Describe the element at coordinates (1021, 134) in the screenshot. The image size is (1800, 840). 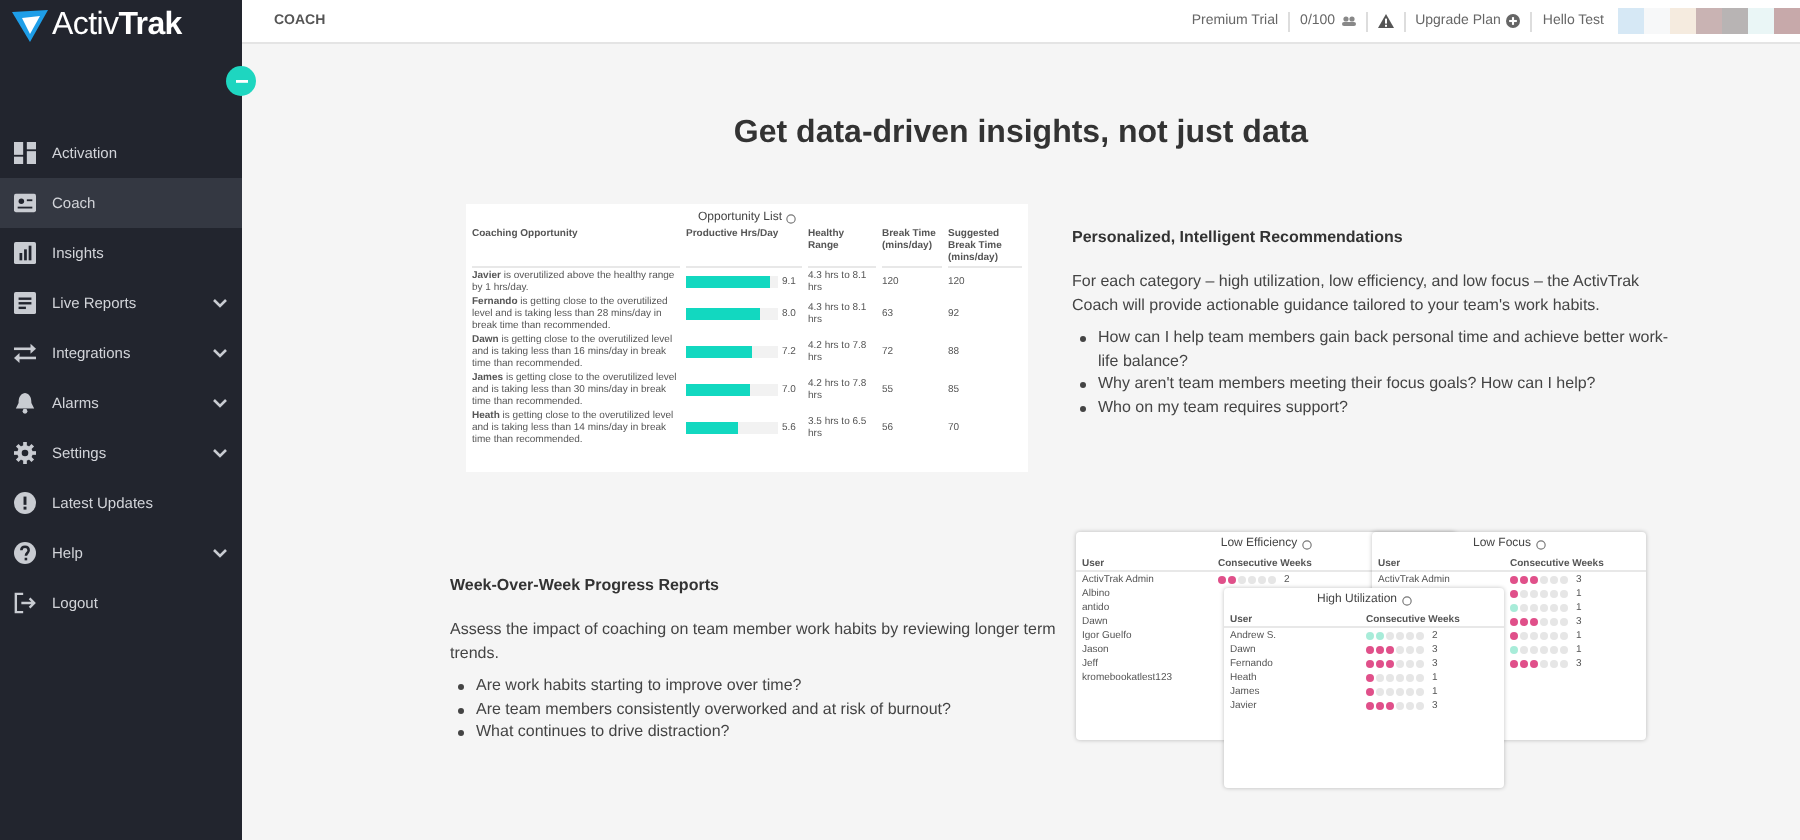
I see `headline: Get data-driven insights, not just data` at that location.